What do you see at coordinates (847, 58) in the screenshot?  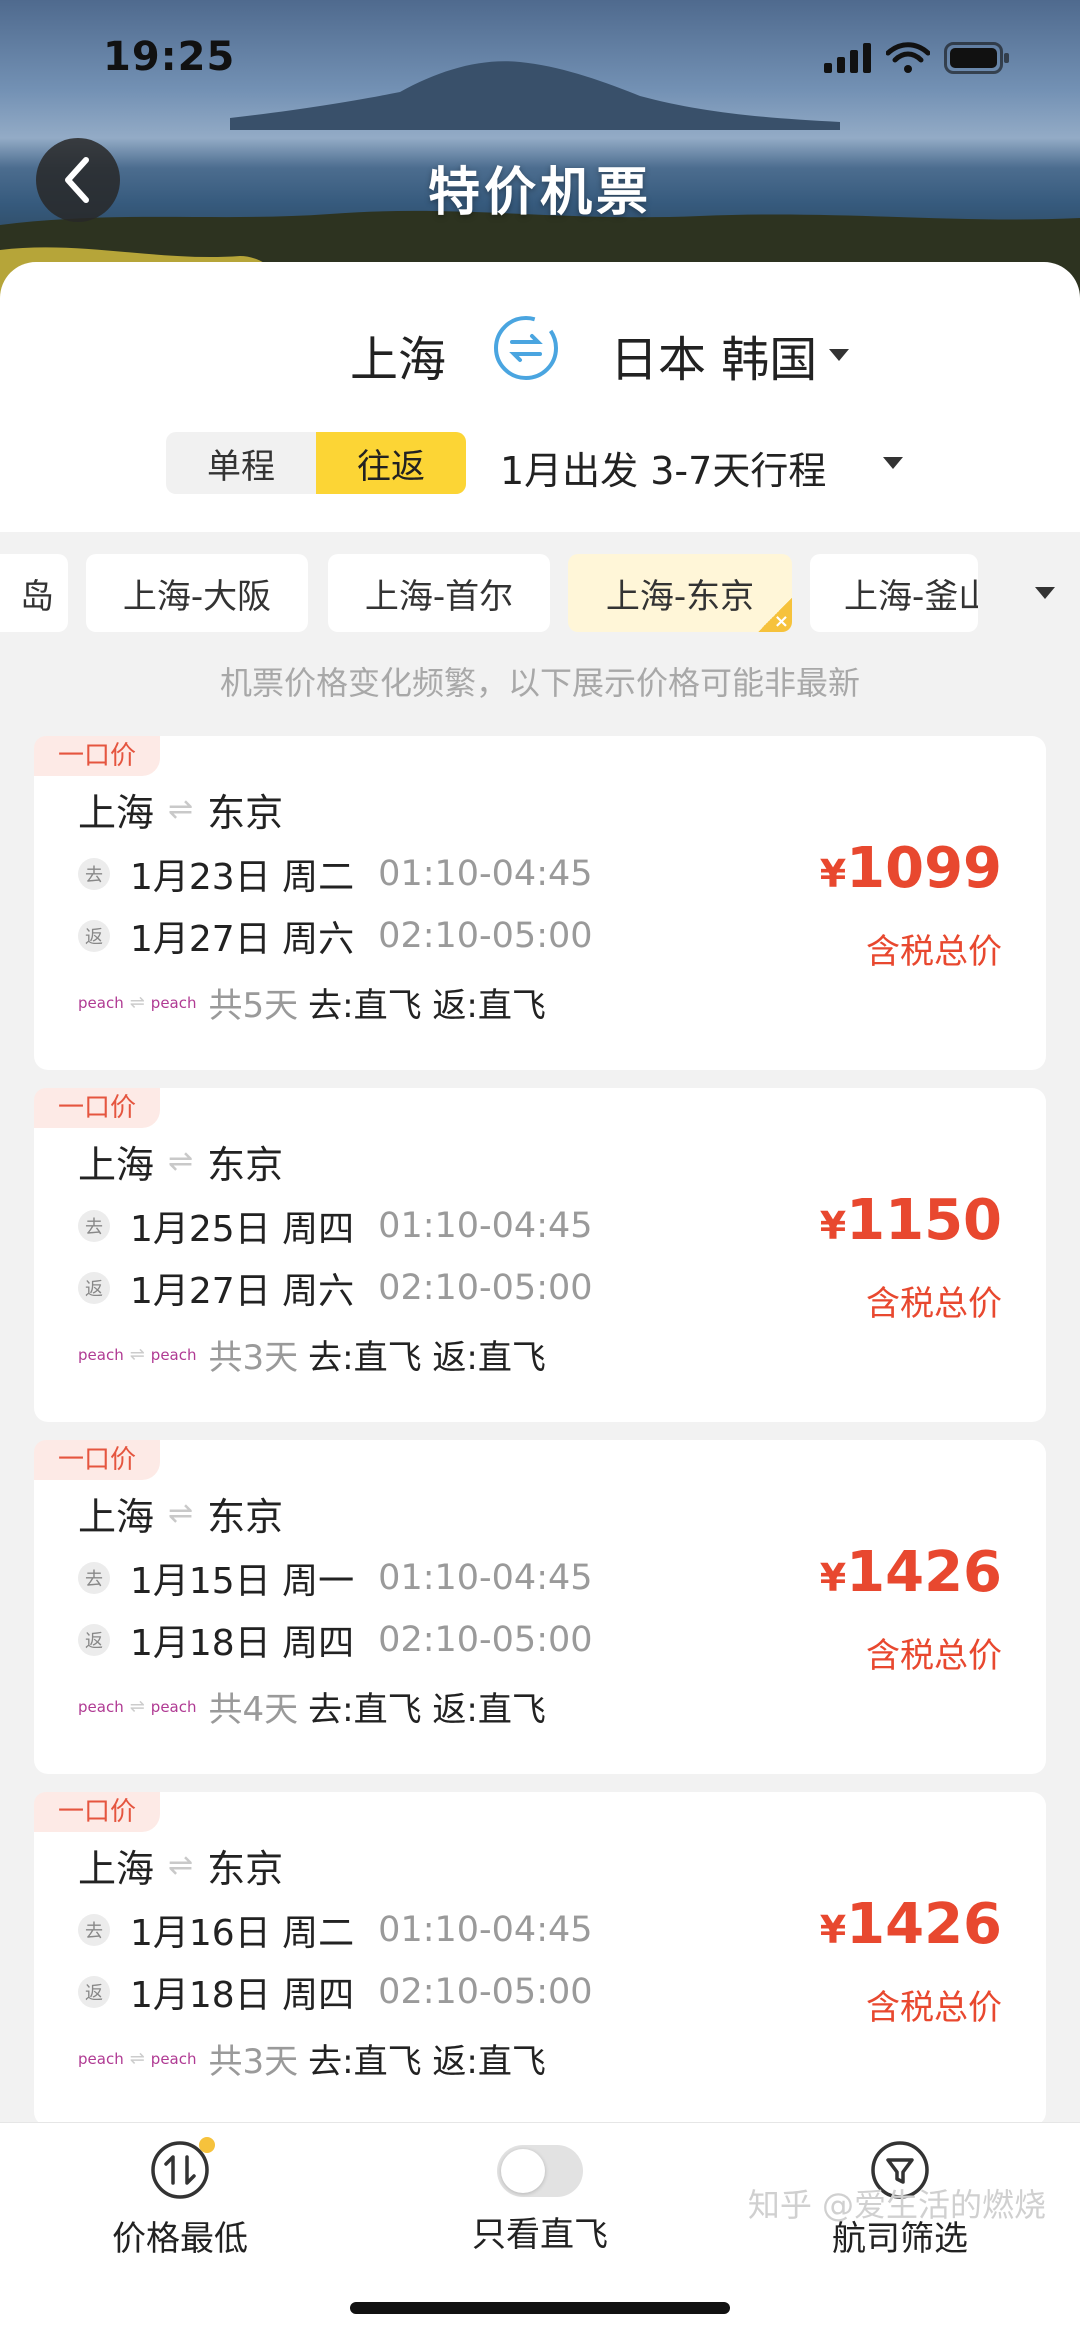 I see `signal-icon` at bounding box center [847, 58].